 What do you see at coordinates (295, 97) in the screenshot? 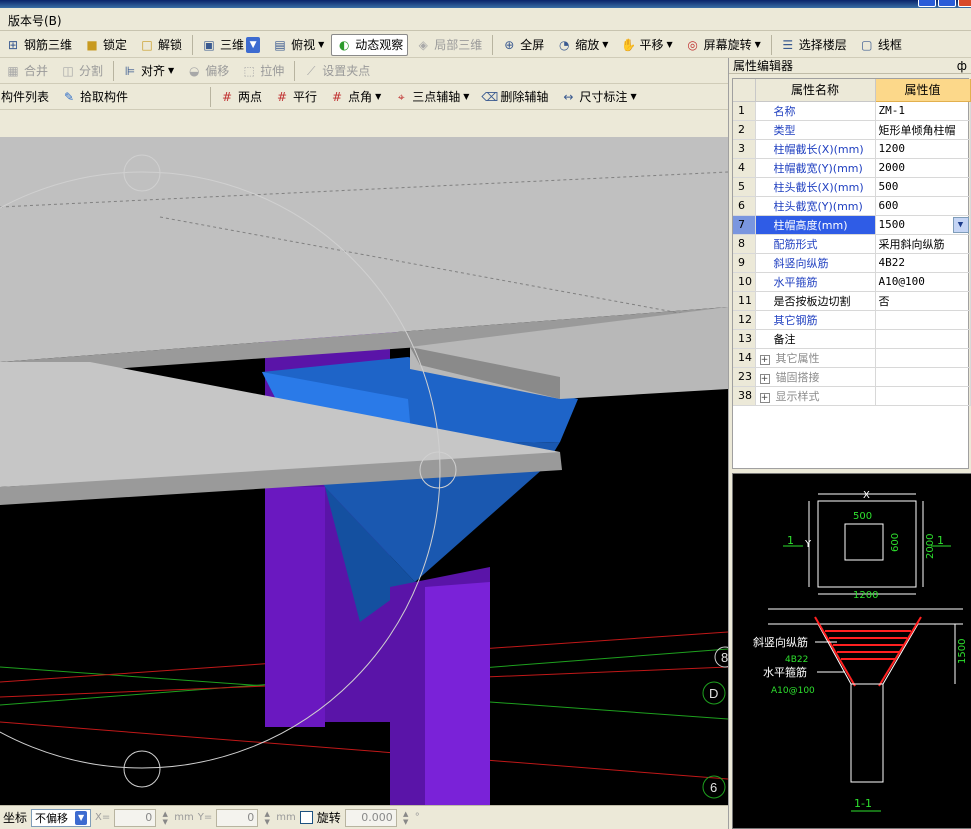
I see `parallel-button: # 平行` at bounding box center [295, 97].